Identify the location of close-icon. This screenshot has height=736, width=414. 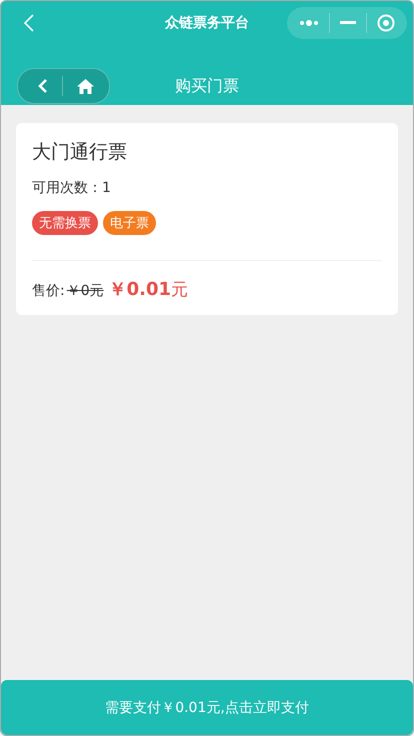
(386, 23).